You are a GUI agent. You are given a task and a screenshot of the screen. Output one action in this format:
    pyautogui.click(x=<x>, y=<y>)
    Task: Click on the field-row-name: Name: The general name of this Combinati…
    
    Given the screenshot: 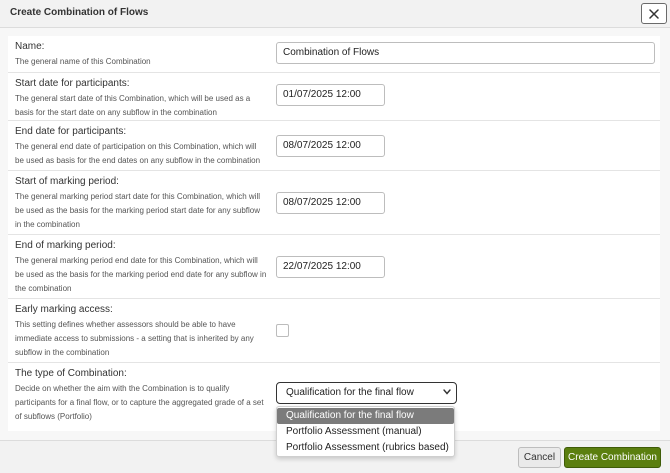 What is the action you would take?
    pyautogui.click(x=334, y=54)
    